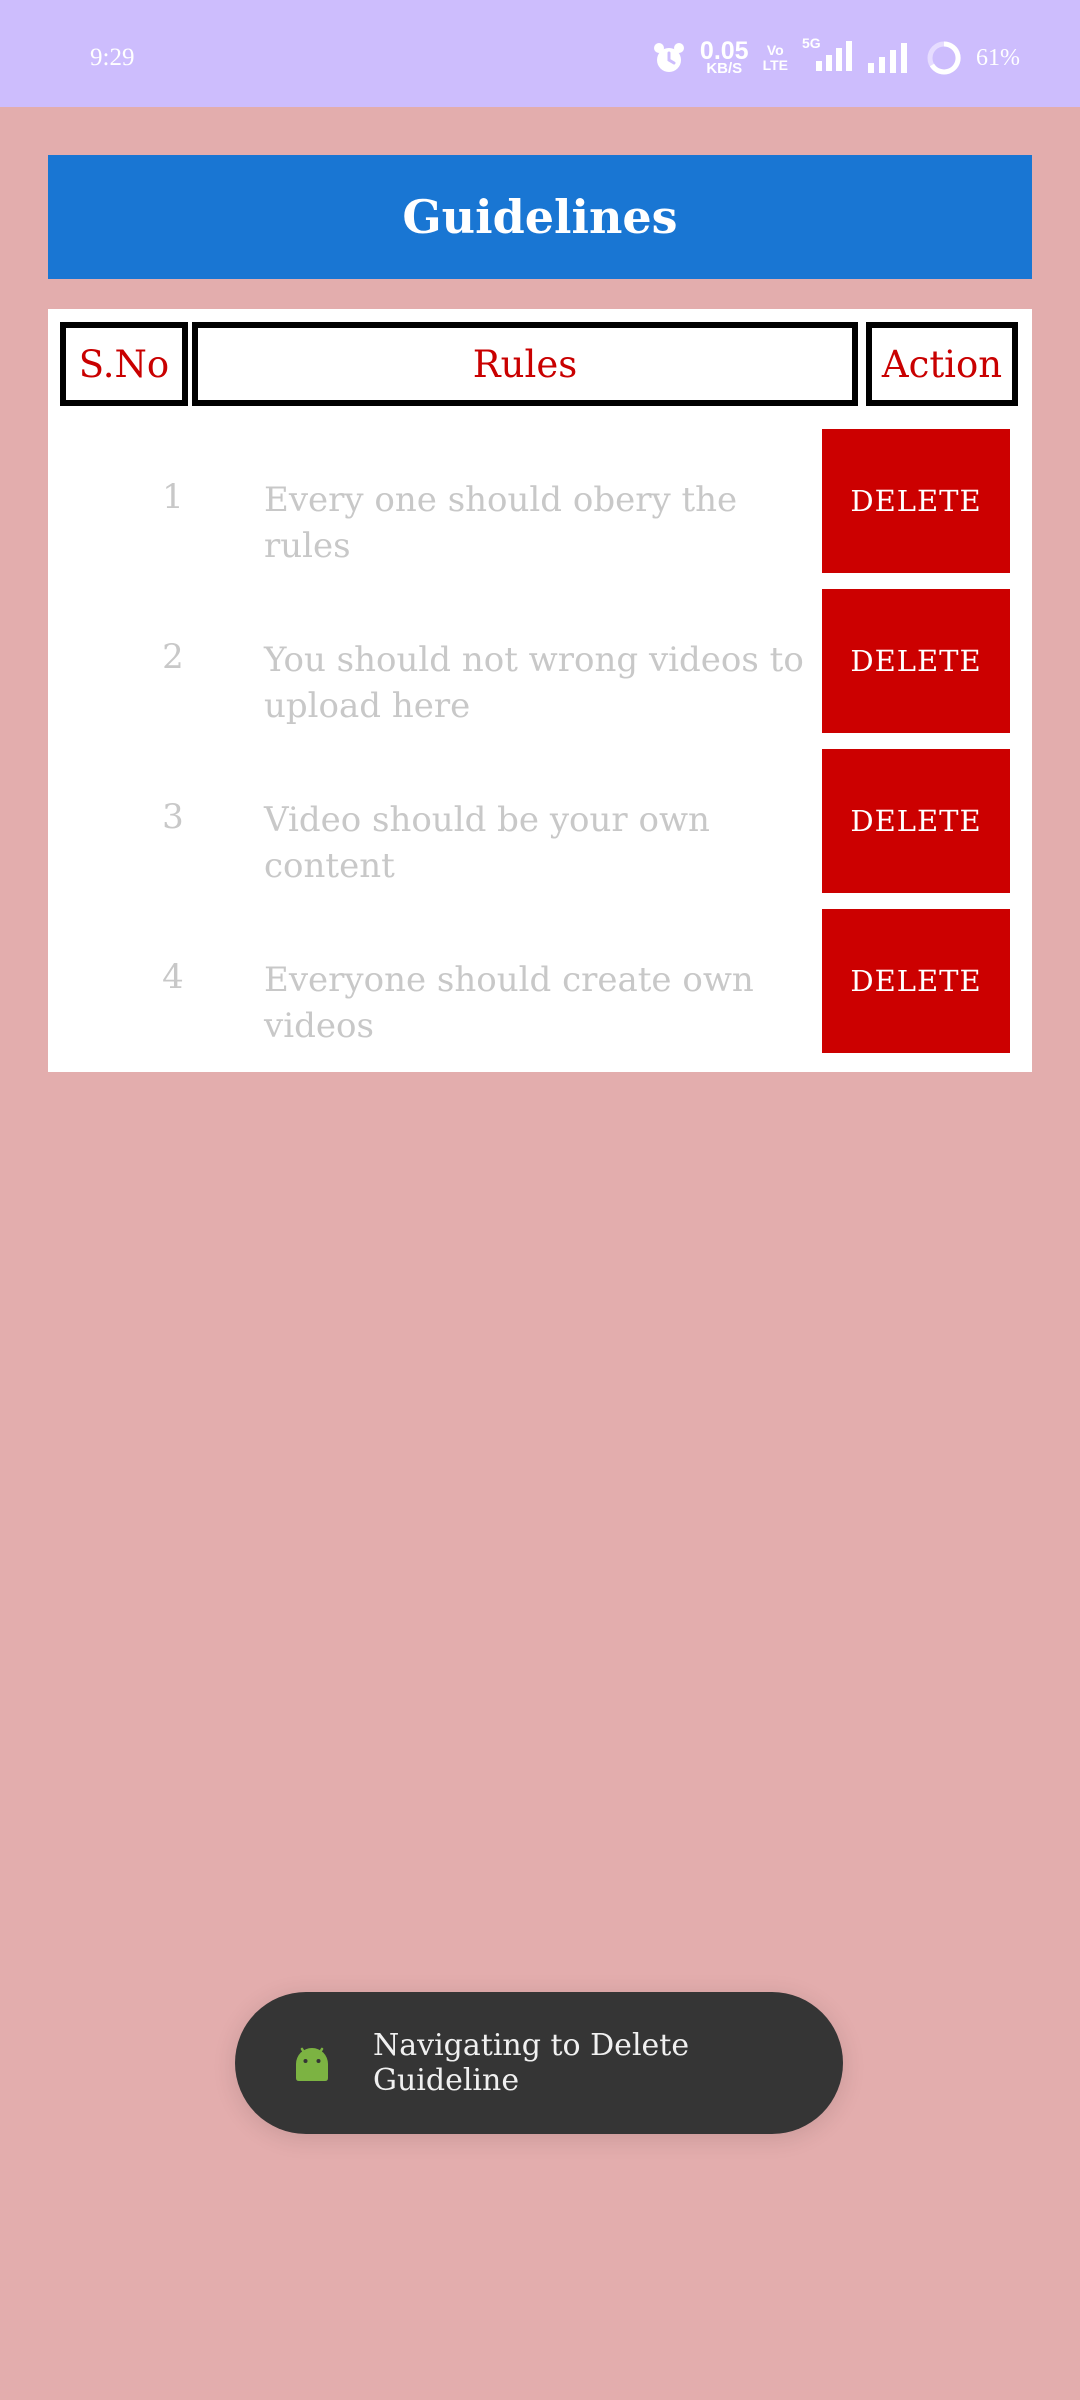  I want to click on page-title-bar: Guidelines, so click(540, 217).